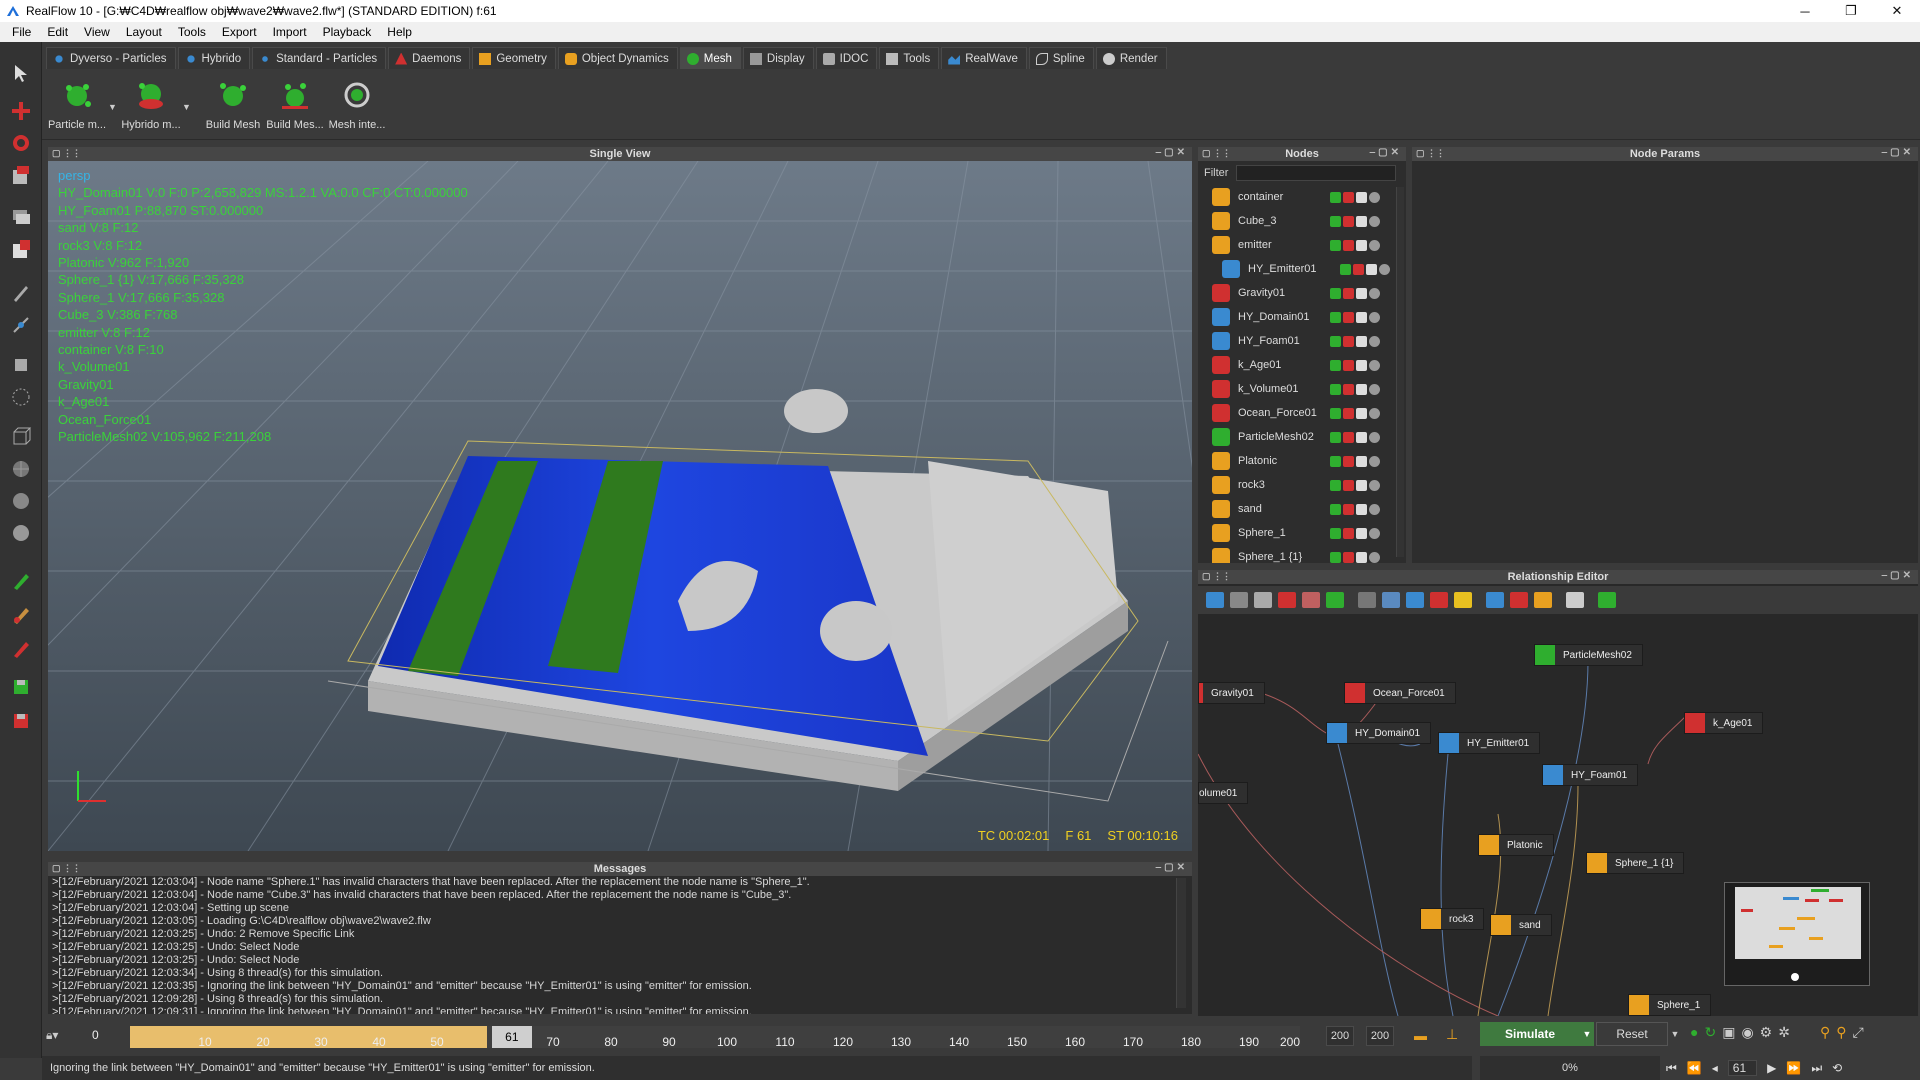 This screenshot has height=1080, width=1920. What do you see at coordinates (1742, 1068) in the screenshot?
I see `playback-frame-field: 61` at bounding box center [1742, 1068].